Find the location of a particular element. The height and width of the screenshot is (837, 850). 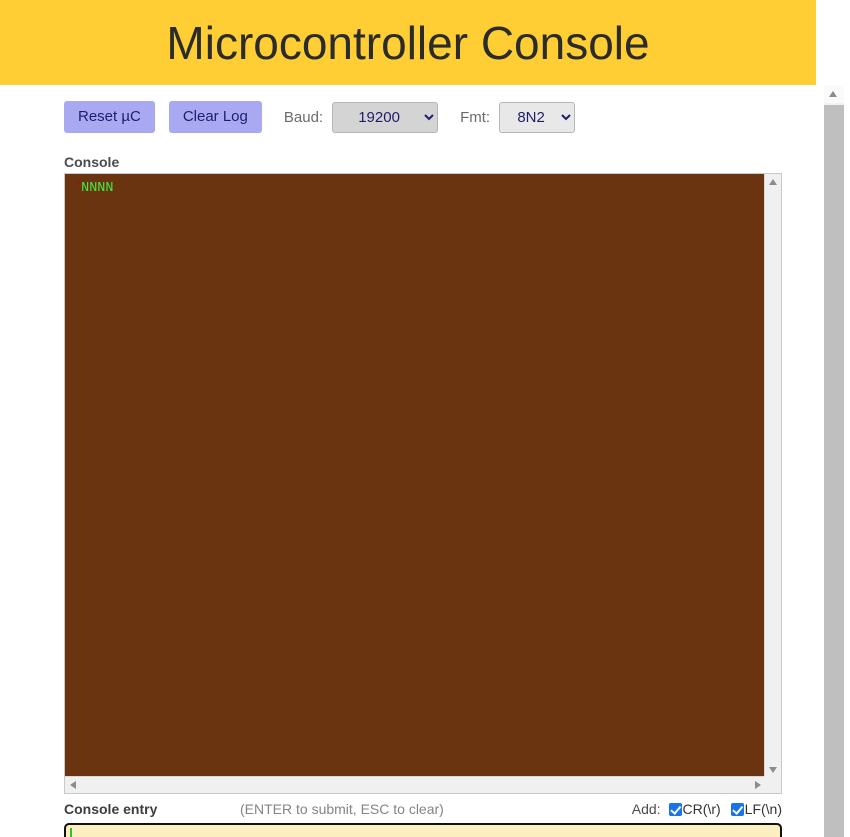

console-entry-label: Console entry is located at coordinates (111, 809).